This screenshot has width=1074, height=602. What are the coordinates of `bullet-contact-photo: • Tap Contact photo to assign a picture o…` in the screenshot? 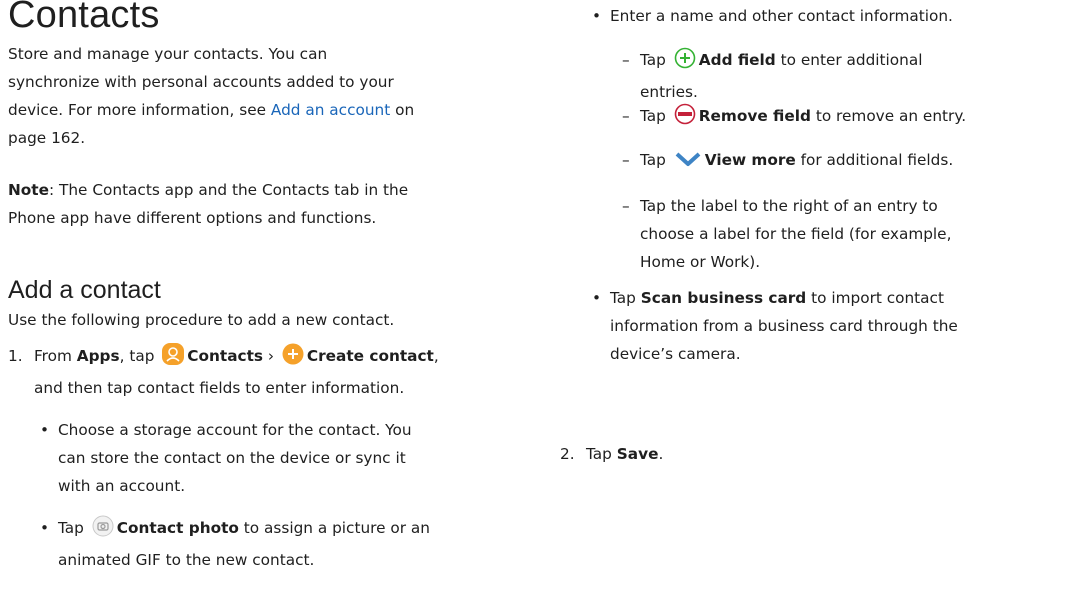 It's located at (235, 544).